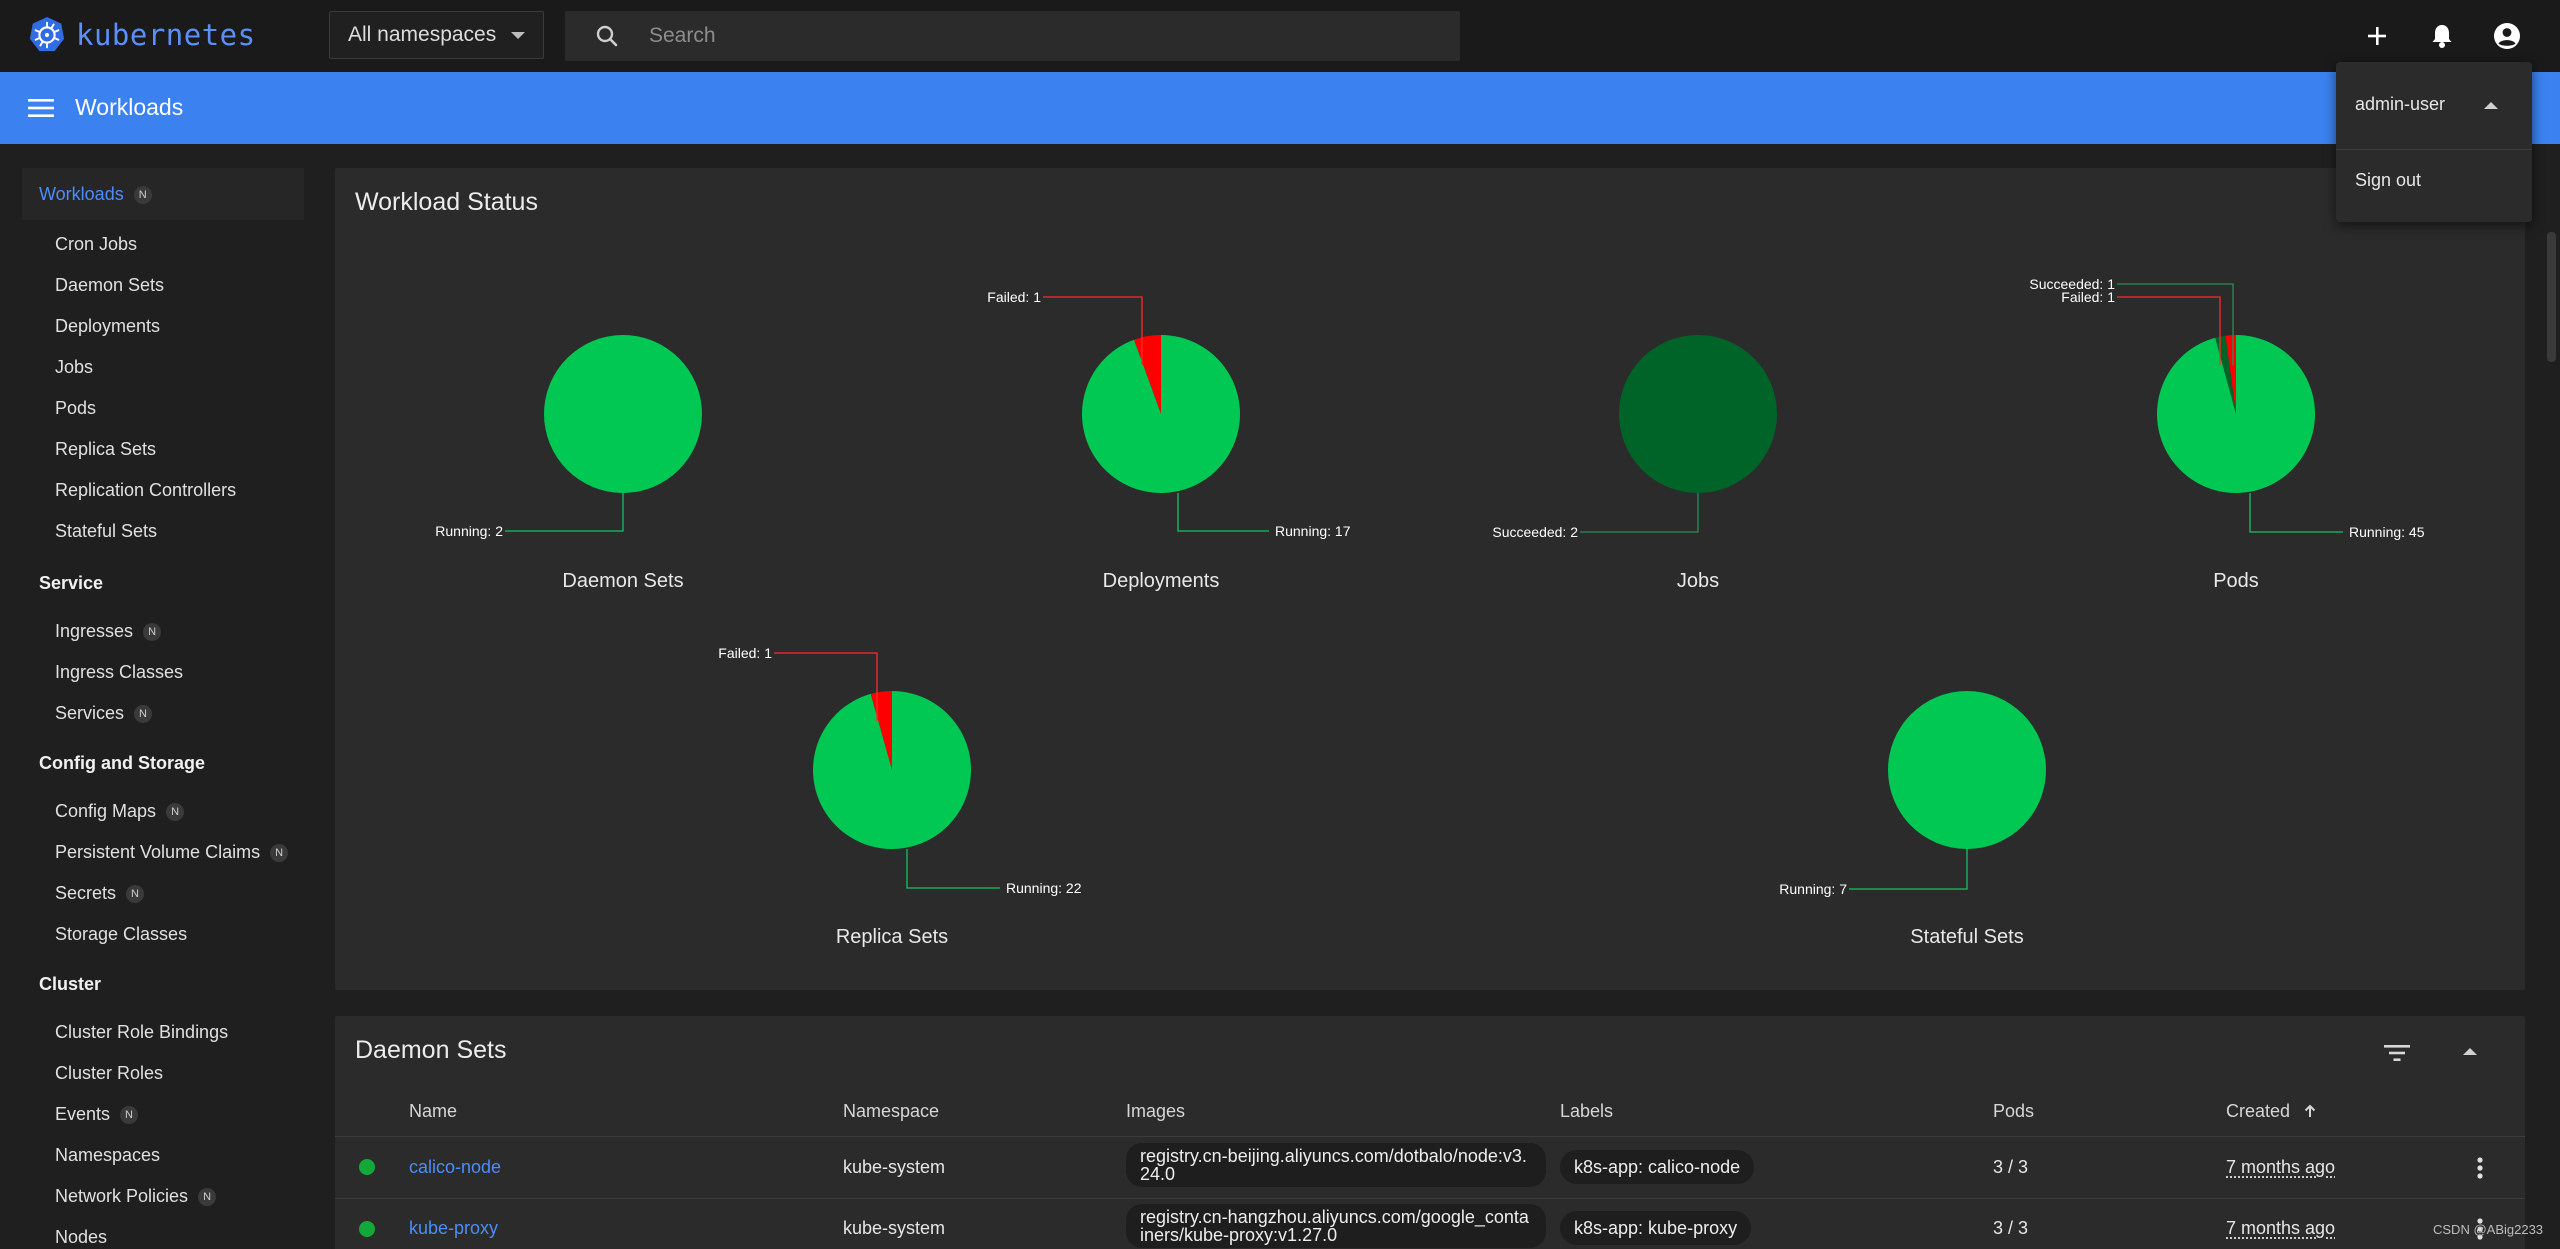 The width and height of the screenshot is (2560, 1249). What do you see at coordinates (367, 1229) in the screenshot?
I see `status-running-icon` at bounding box center [367, 1229].